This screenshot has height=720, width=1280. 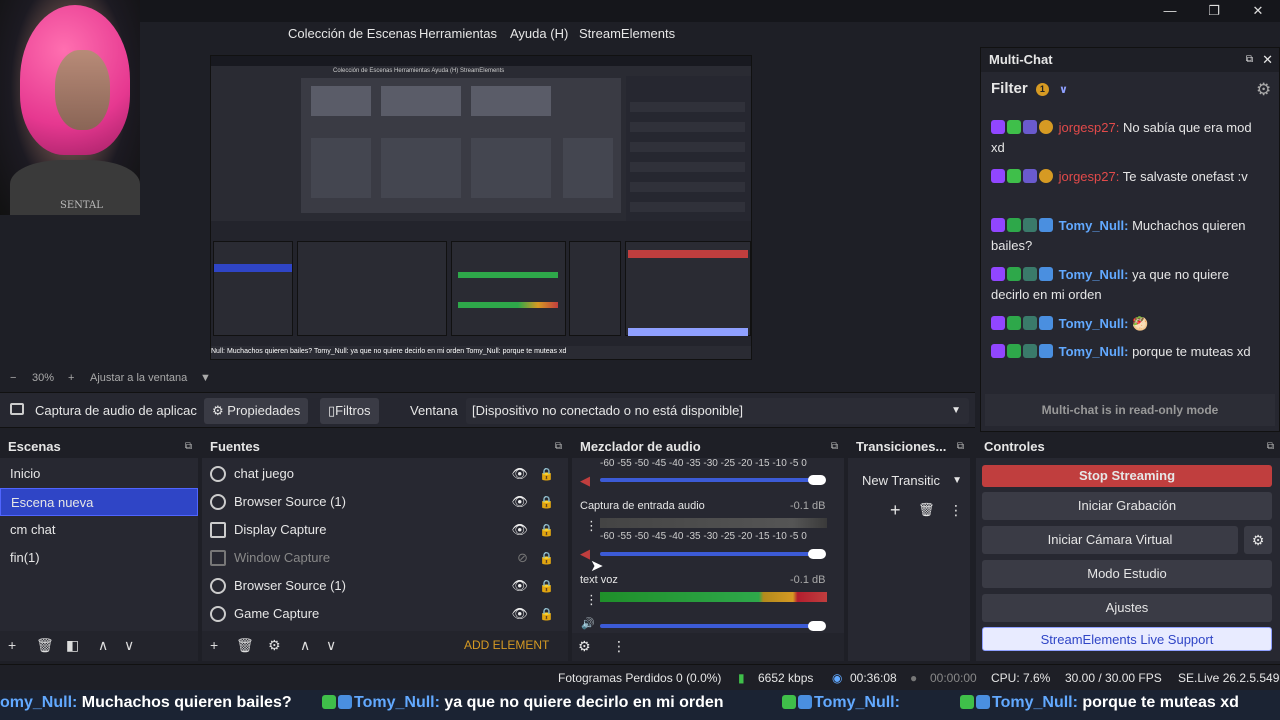 What do you see at coordinates (72, 645) in the screenshot?
I see `scene-filters-button: ◧` at bounding box center [72, 645].